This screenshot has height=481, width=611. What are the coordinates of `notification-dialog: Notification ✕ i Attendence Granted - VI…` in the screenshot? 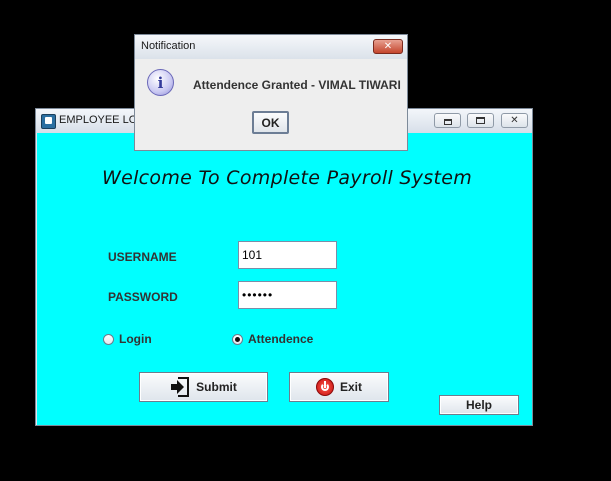 It's located at (271, 92).